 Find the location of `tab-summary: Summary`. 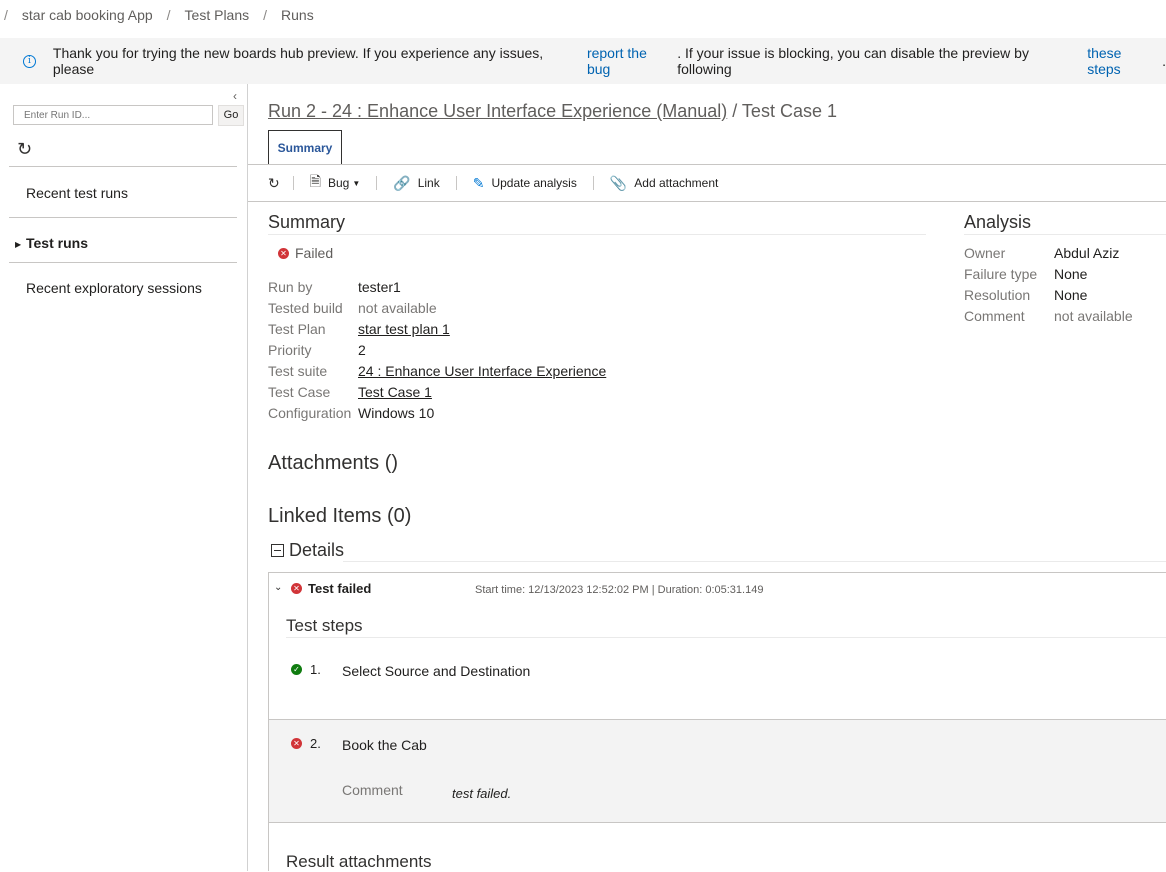

tab-summary: Summary is located at coordinates (305, 147).